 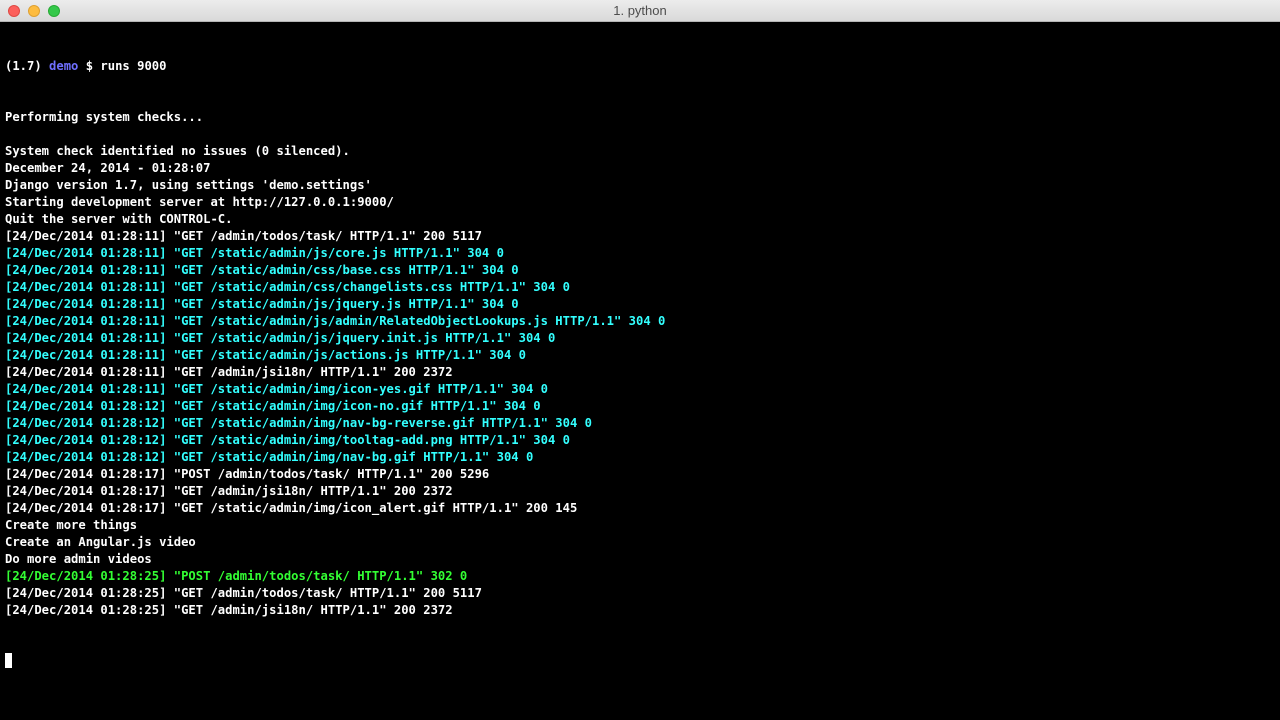 I want to click on log-line: Do more admin videos, so click(x=78, y=559).